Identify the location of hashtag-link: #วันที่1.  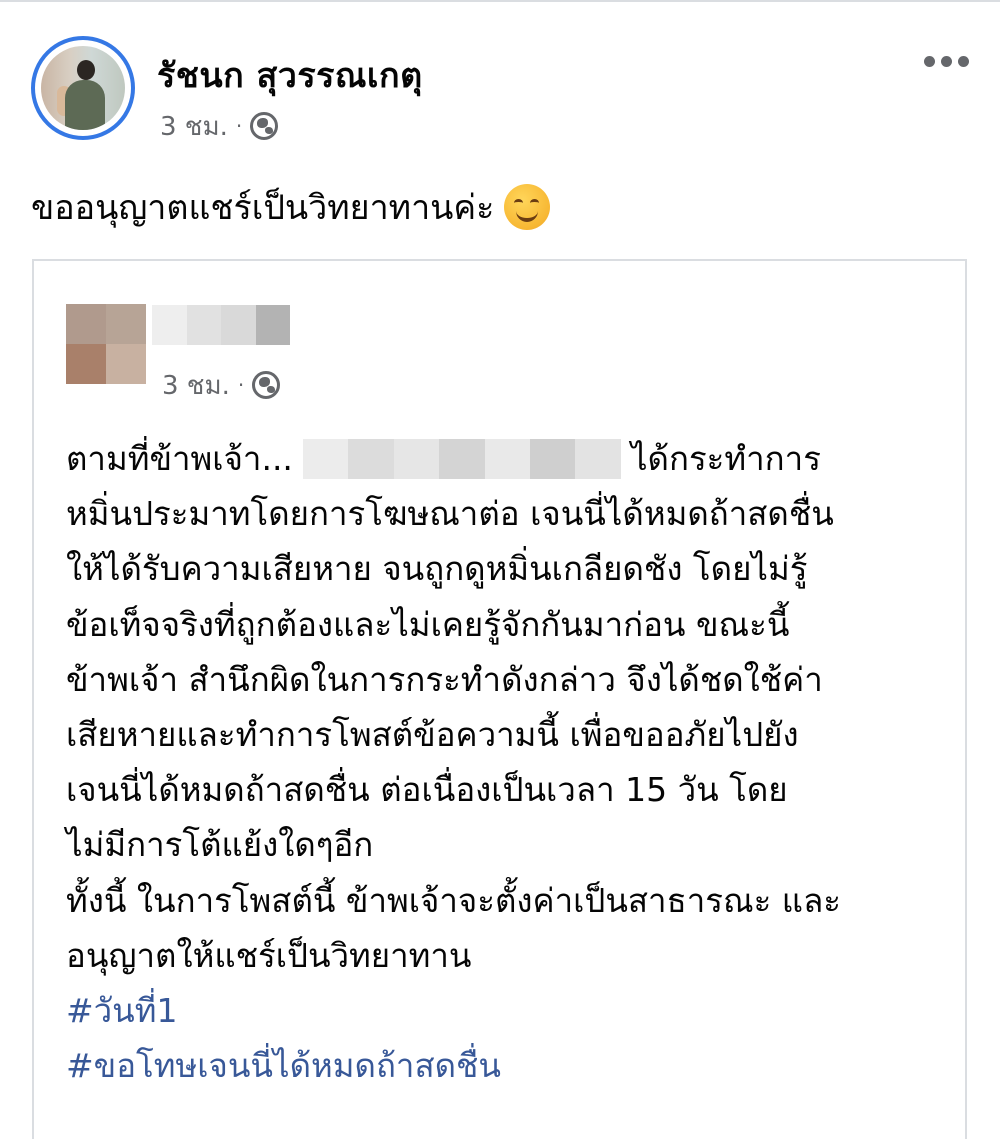
(506, 1010).